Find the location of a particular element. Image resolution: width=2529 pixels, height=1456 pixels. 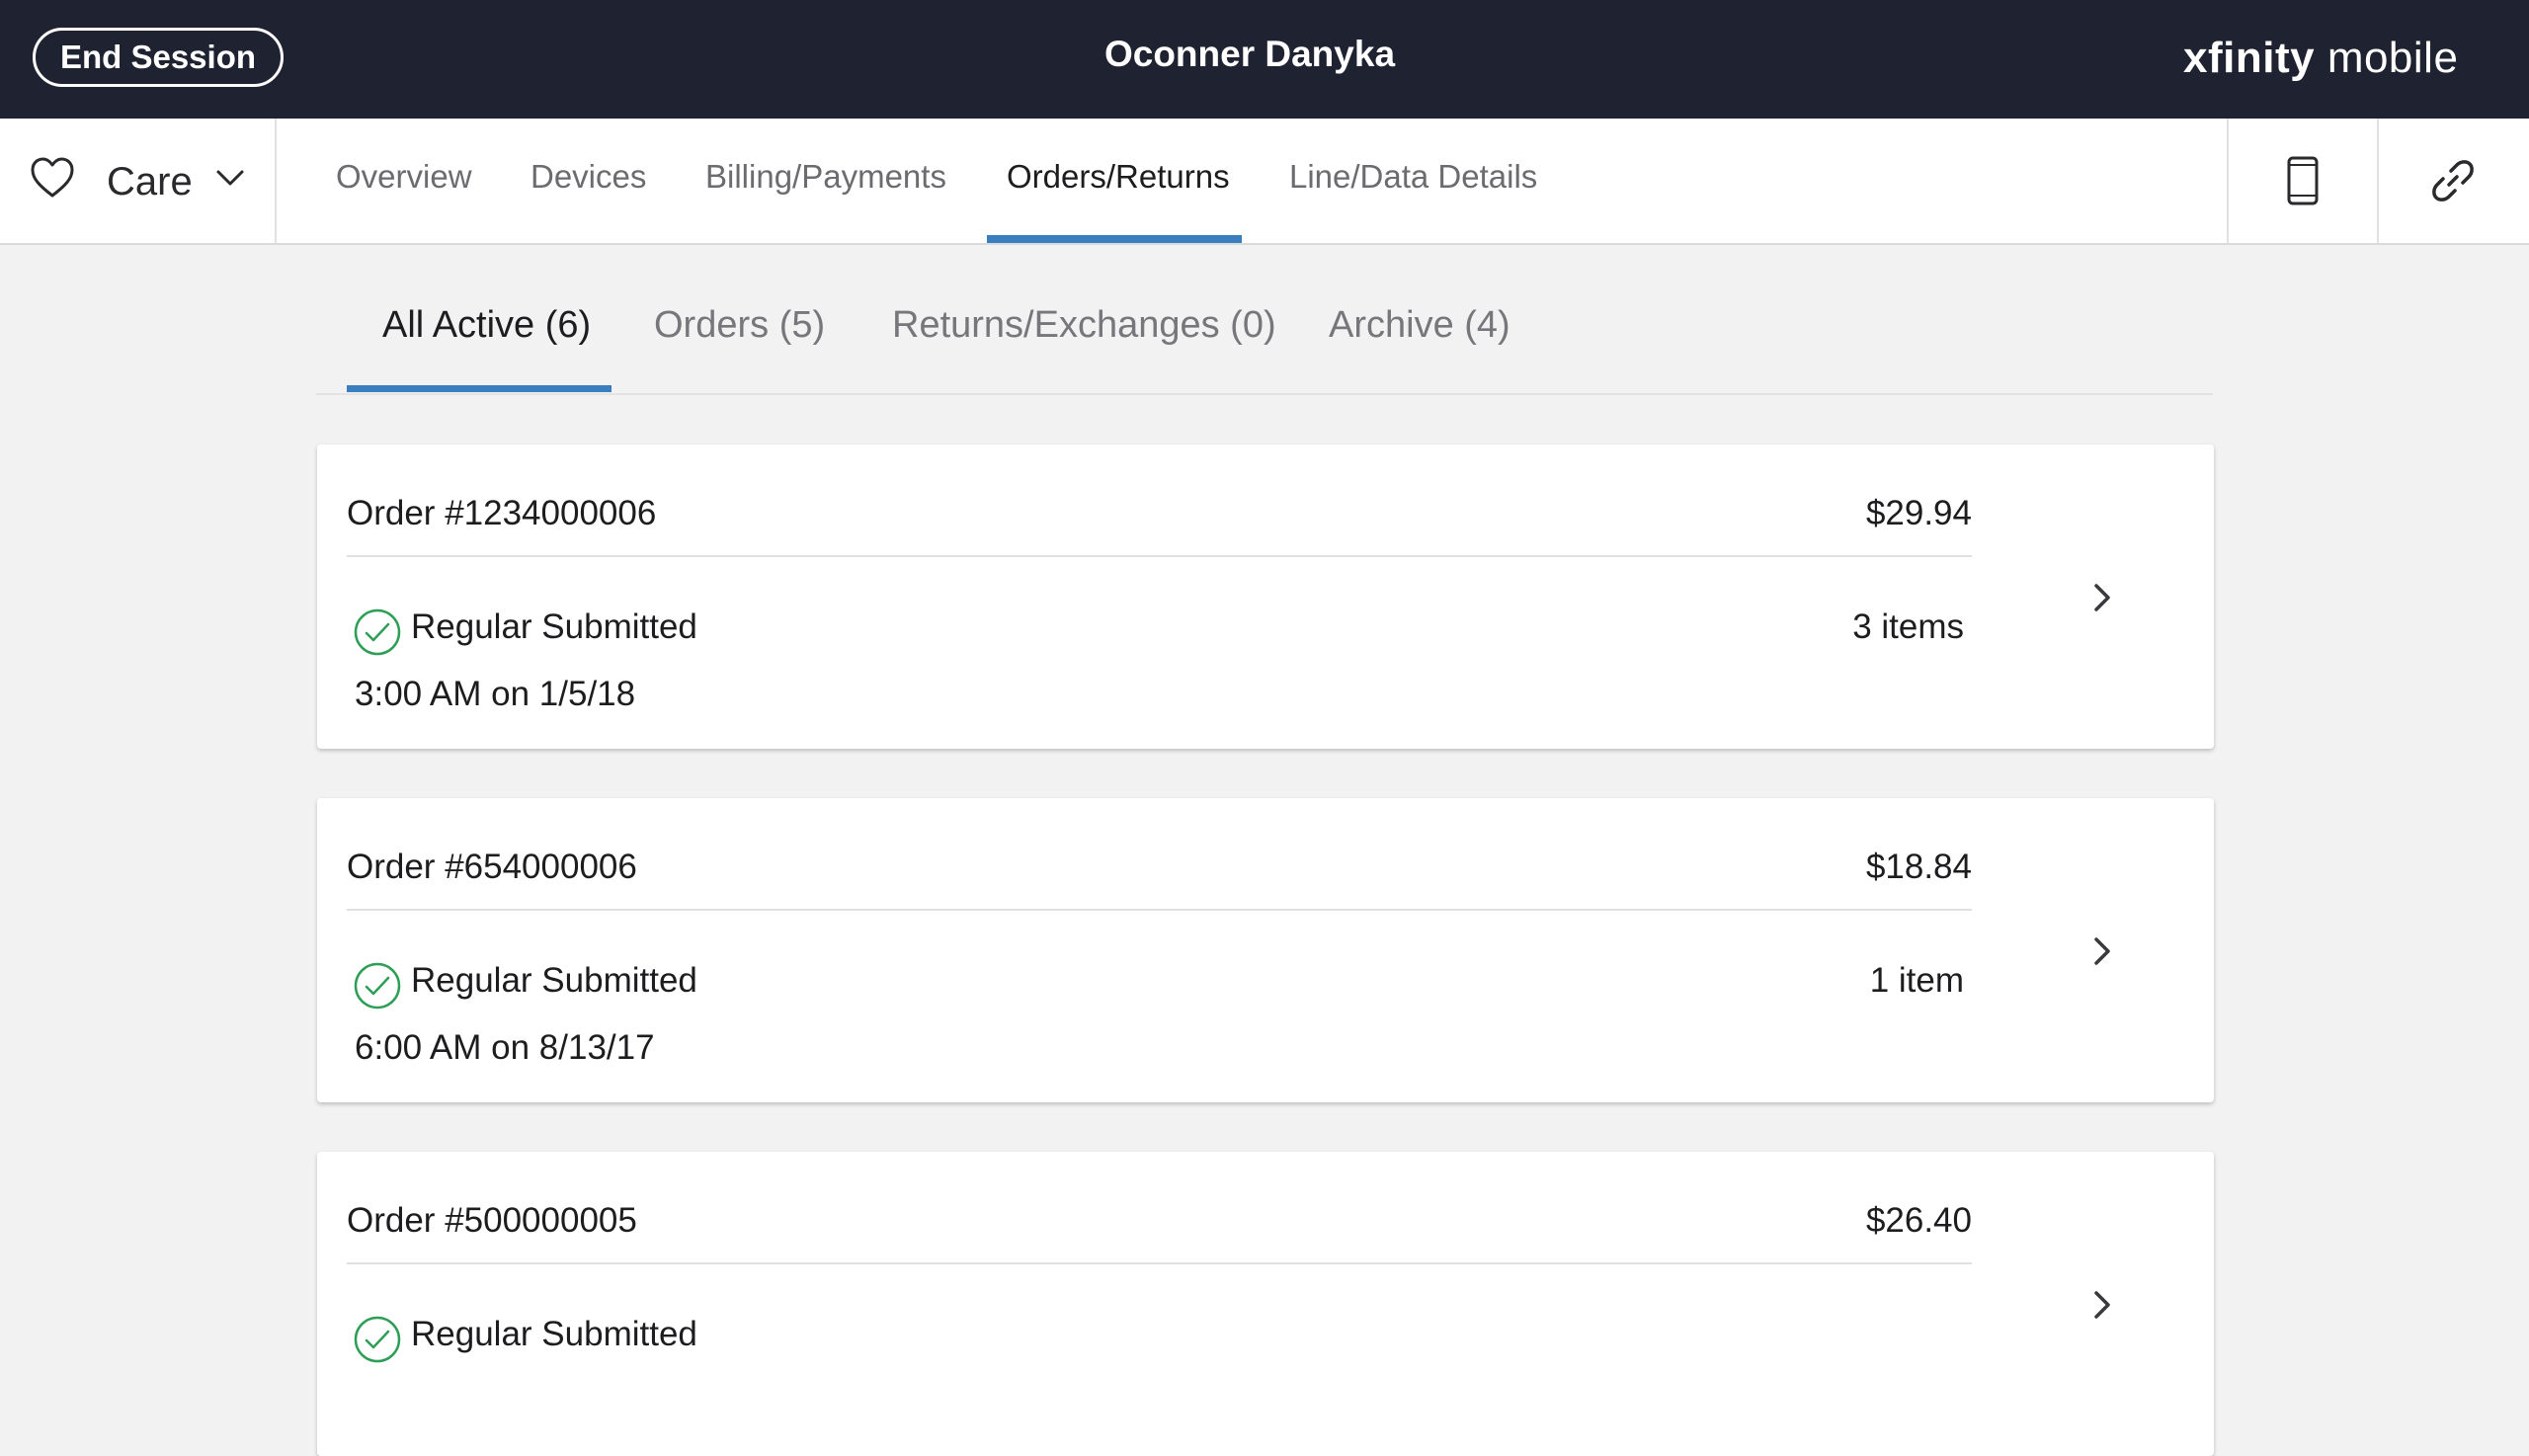

order-item-count: 1 item is located at coordinates (1917, 980).